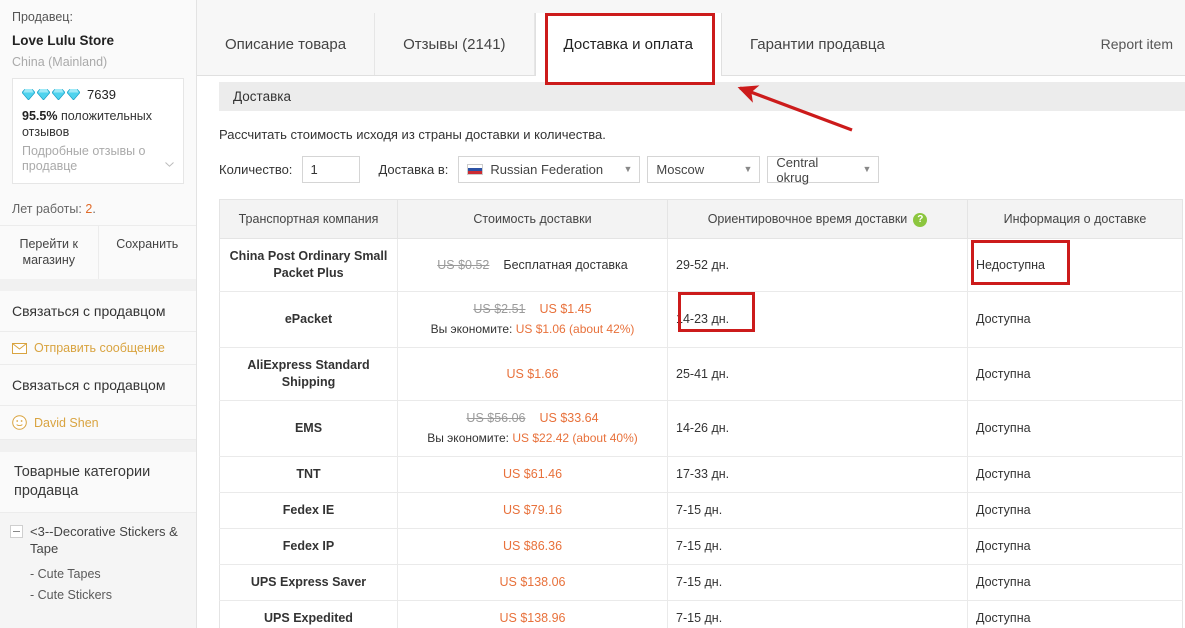 Image resolution: width=1185 pixels, height=628 pixels. Describe the element at coordinates (308, 319) in the screenshot. I see `cell-company: ePacket` at that location.